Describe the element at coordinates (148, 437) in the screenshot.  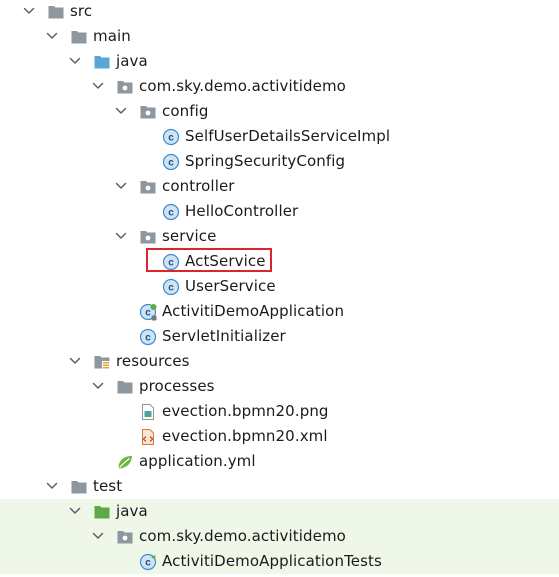
I see `xml-file-icon` at that location.